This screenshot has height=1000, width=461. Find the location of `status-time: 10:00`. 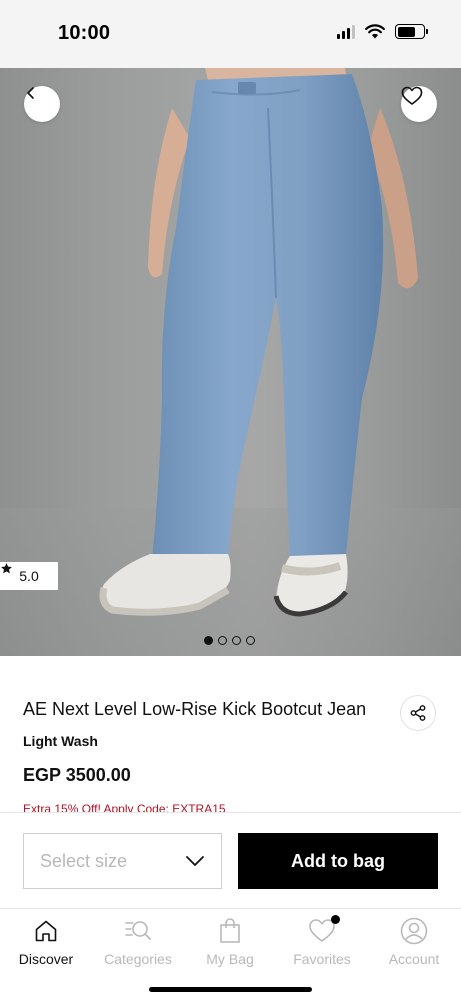

status-time: 10:00 is located at coordinates (84, 33).